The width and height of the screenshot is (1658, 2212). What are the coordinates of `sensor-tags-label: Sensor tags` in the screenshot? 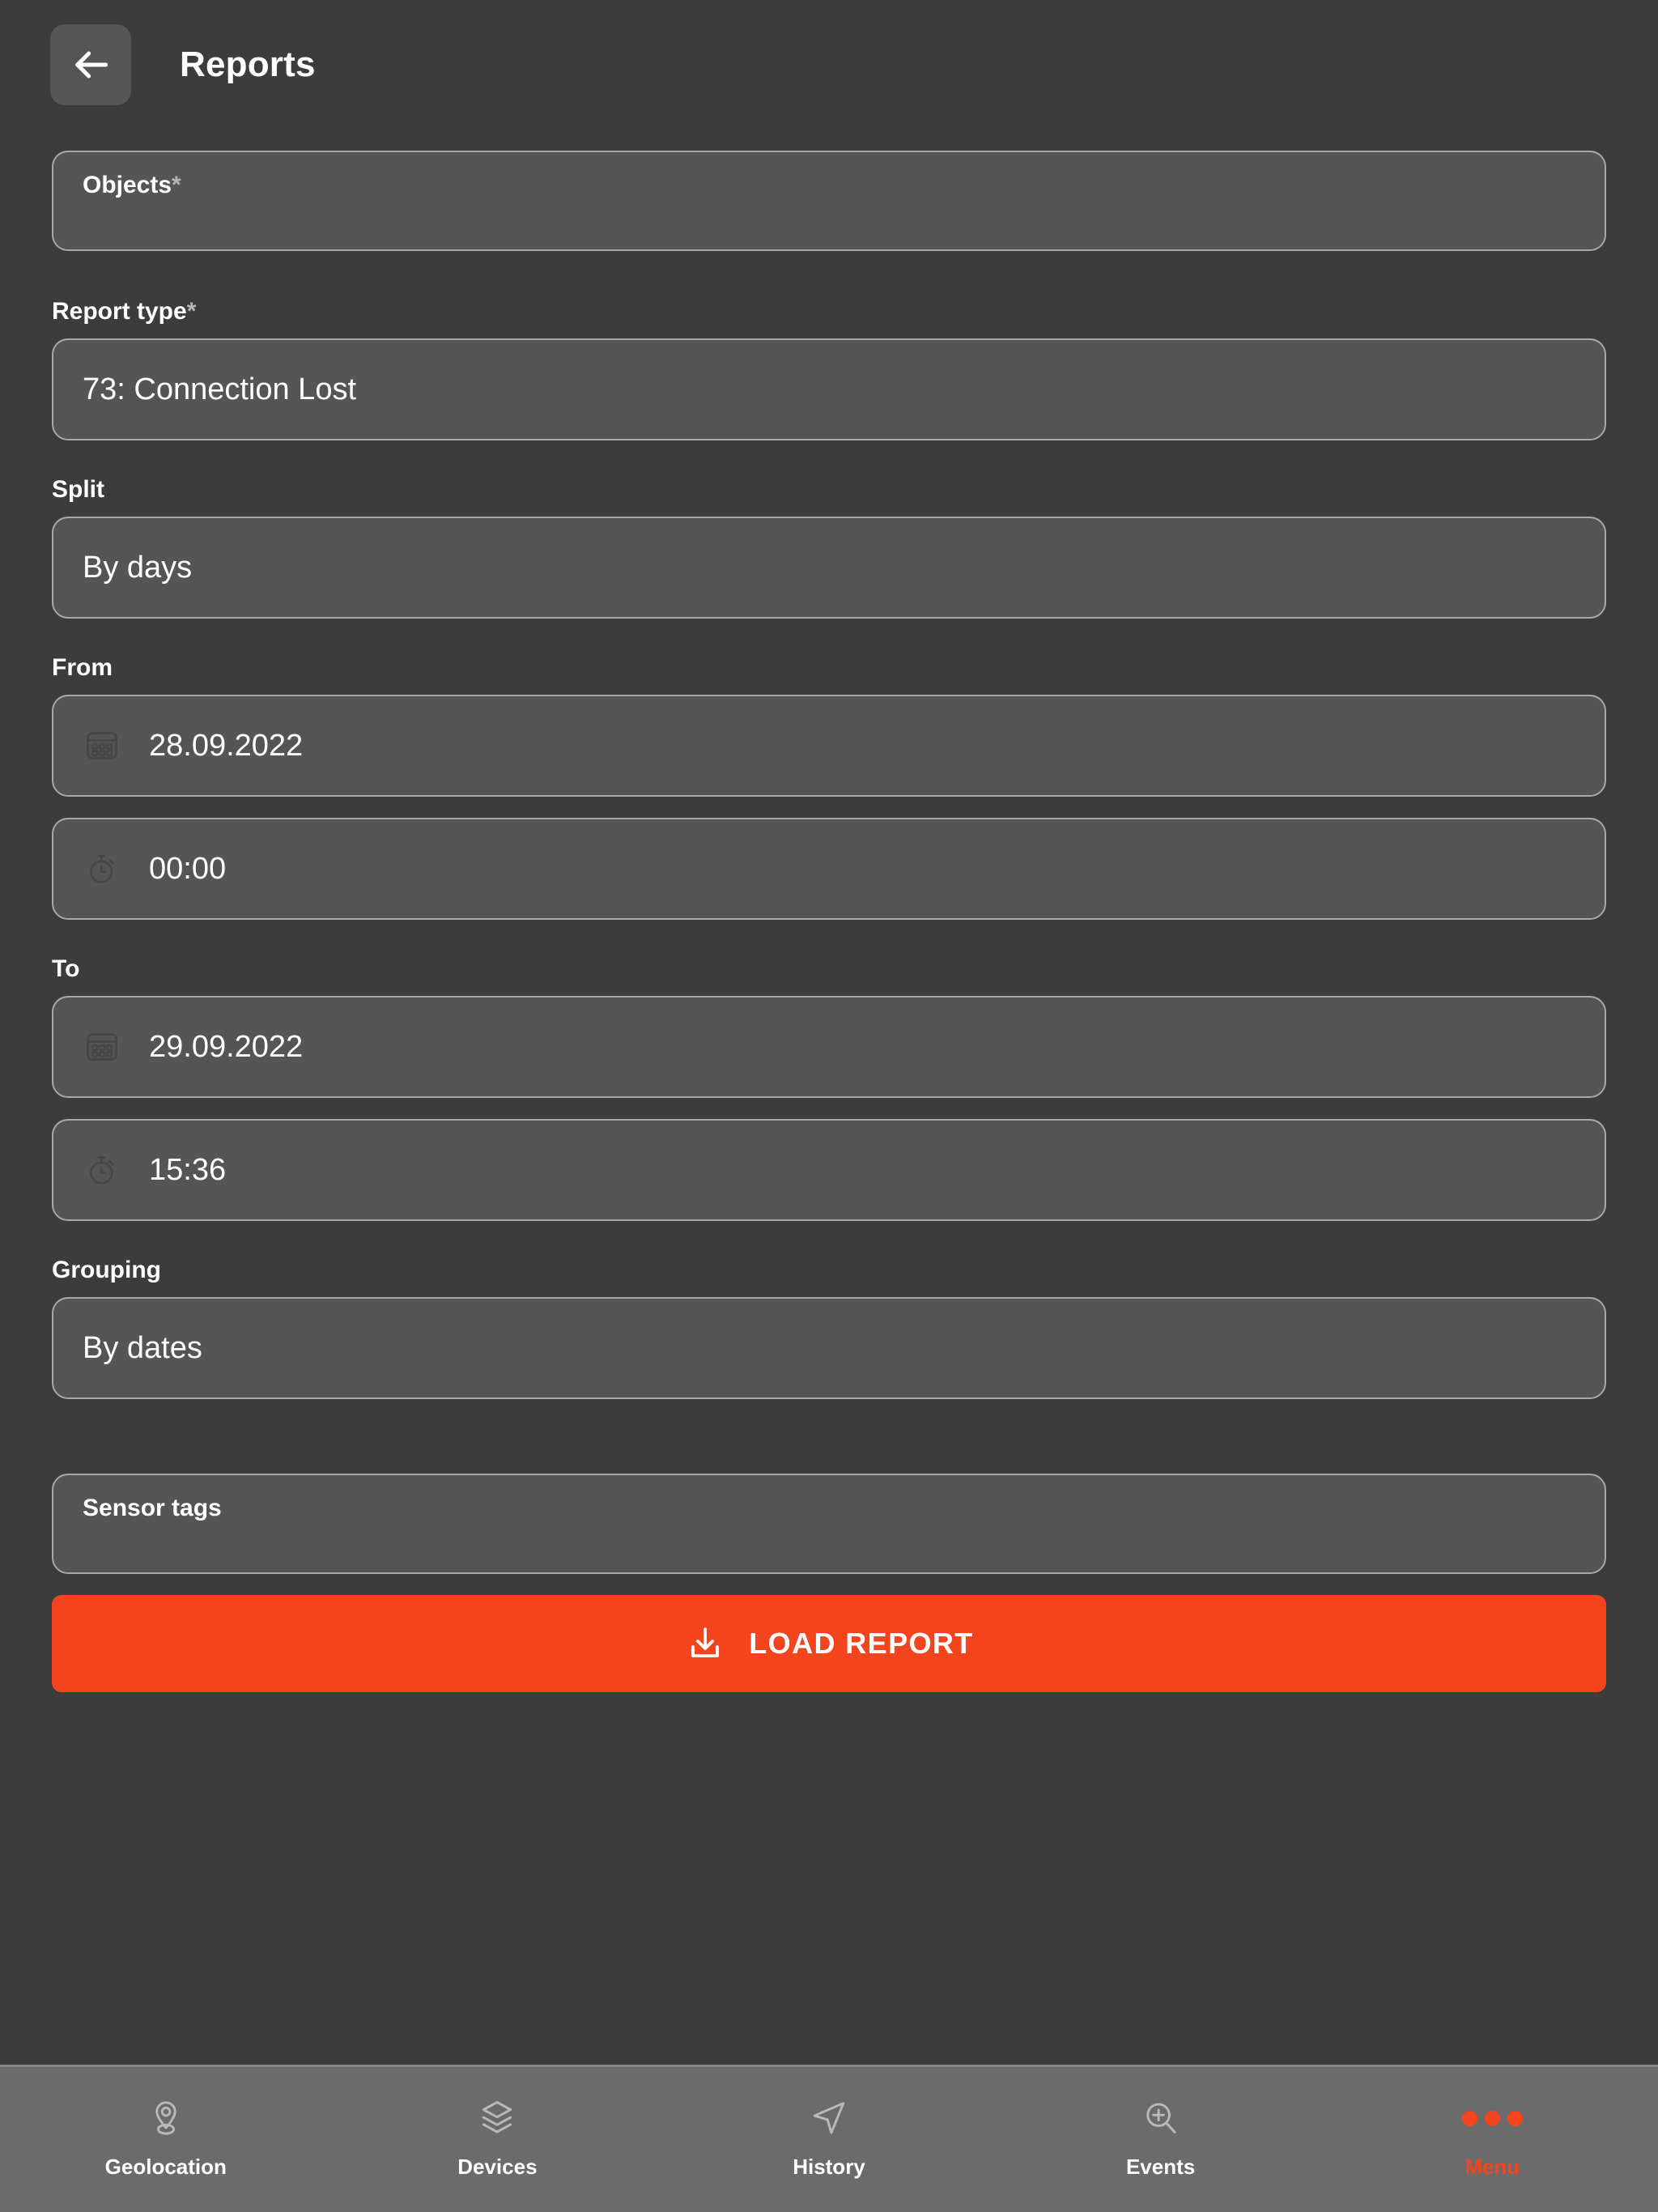 It's located at (152, 1508).